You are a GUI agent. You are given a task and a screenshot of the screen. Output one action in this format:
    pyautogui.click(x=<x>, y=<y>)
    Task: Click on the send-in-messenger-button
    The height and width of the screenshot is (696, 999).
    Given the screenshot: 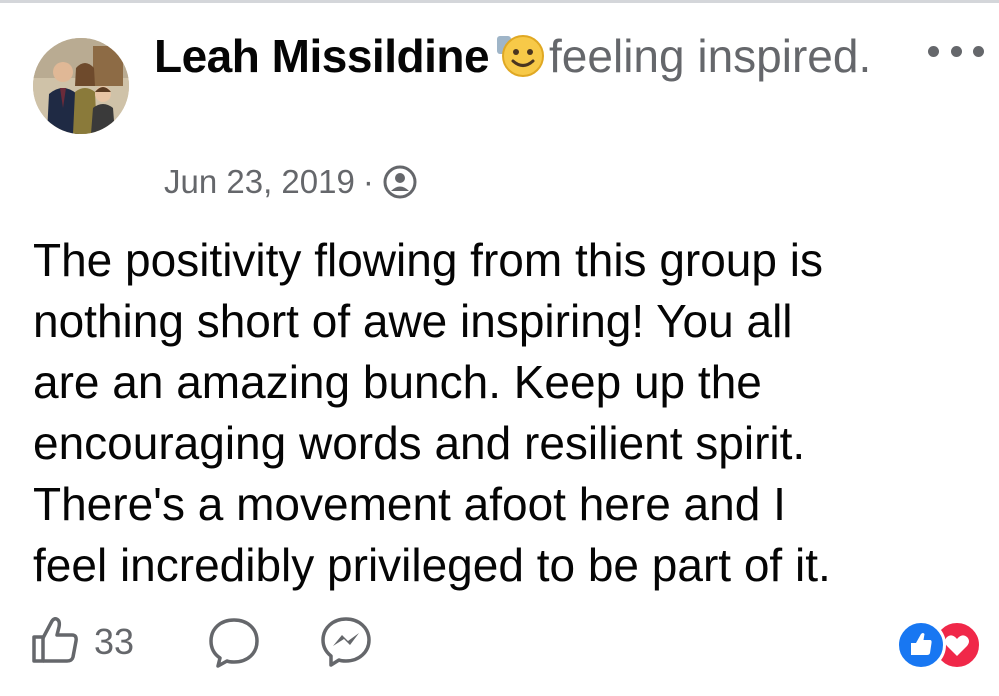 What is the action you would take?
    pyautogui.click(x=346, y=642)
    